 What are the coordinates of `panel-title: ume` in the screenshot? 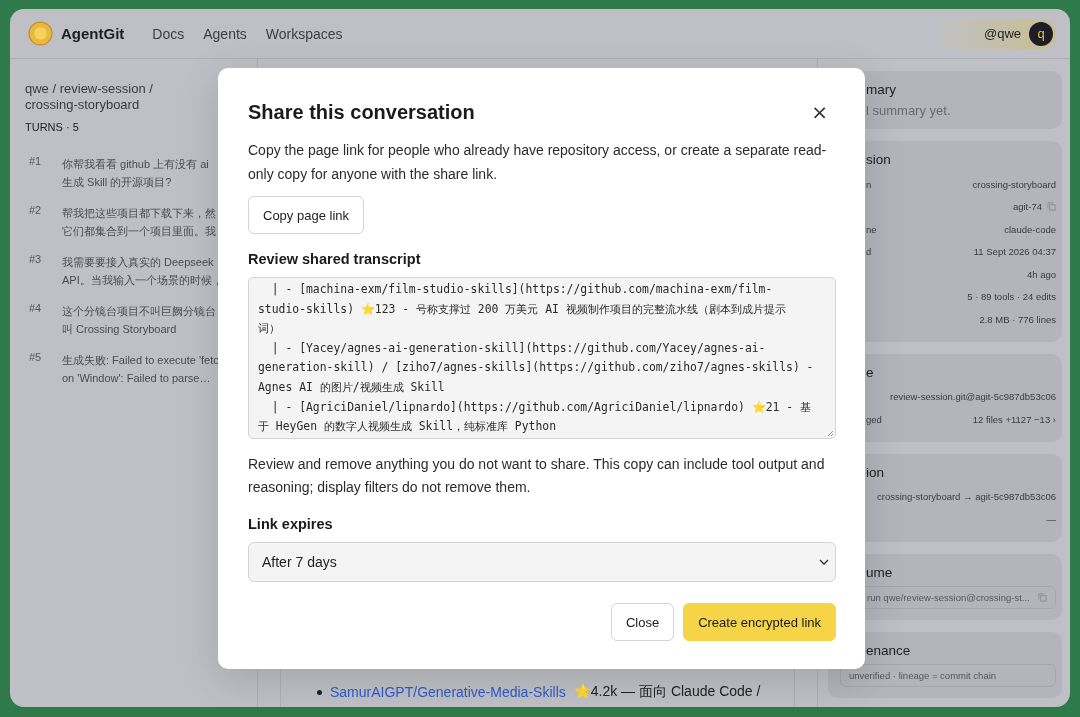 It's located at (880, 572).